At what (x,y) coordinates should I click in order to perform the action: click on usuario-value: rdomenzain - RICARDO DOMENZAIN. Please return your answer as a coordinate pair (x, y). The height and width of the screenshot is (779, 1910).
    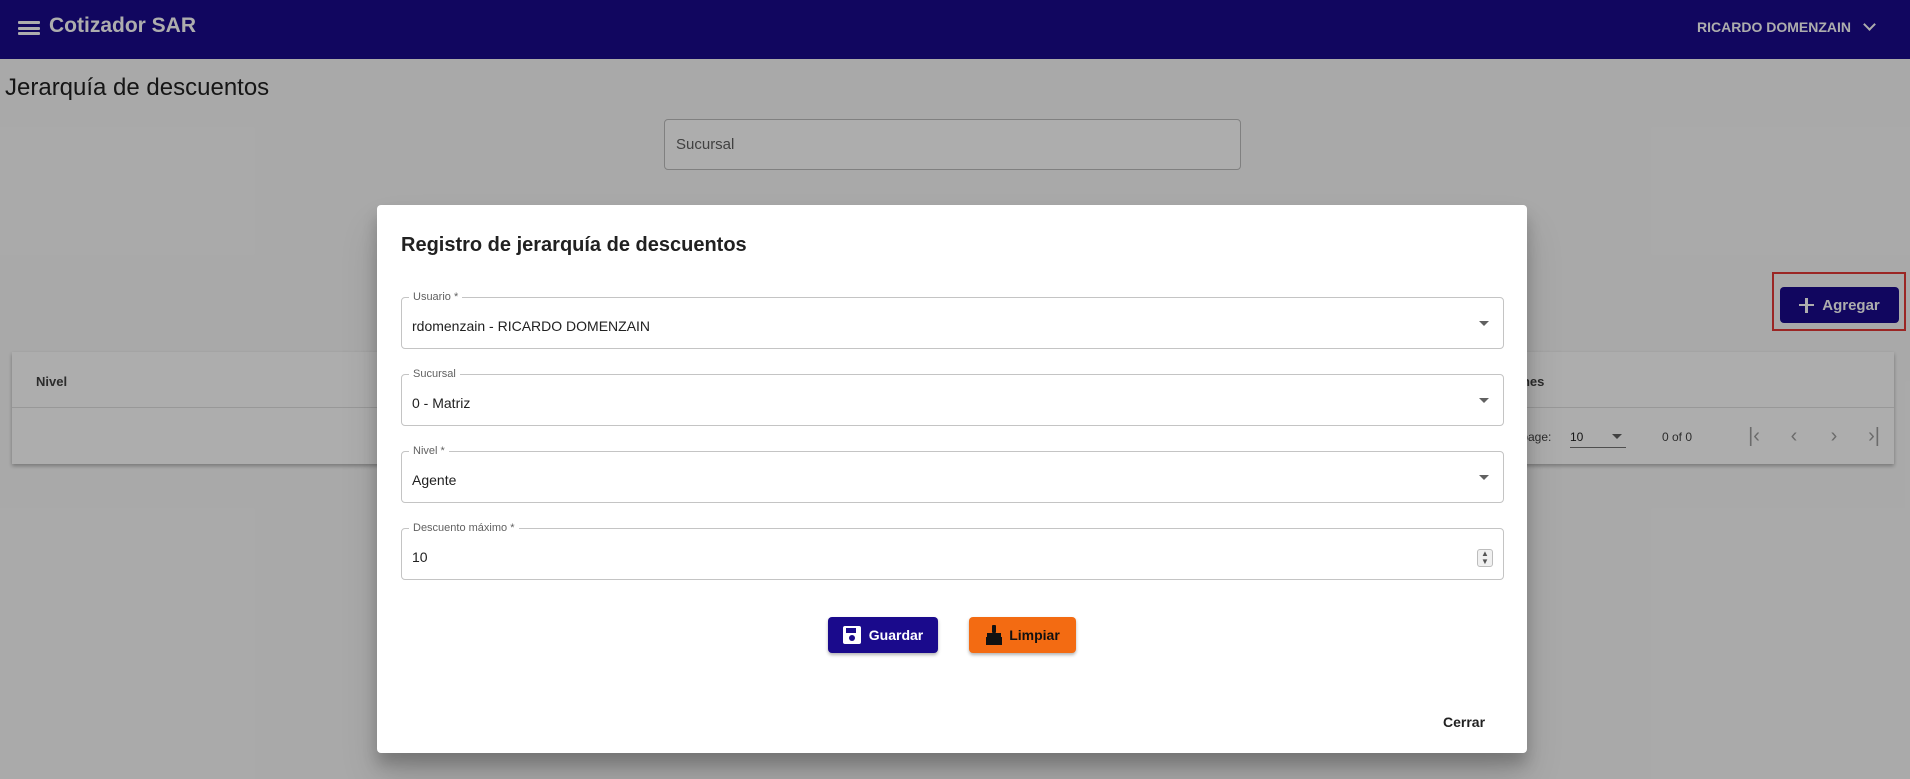
    Looking at the image, I should click on (531, 326).